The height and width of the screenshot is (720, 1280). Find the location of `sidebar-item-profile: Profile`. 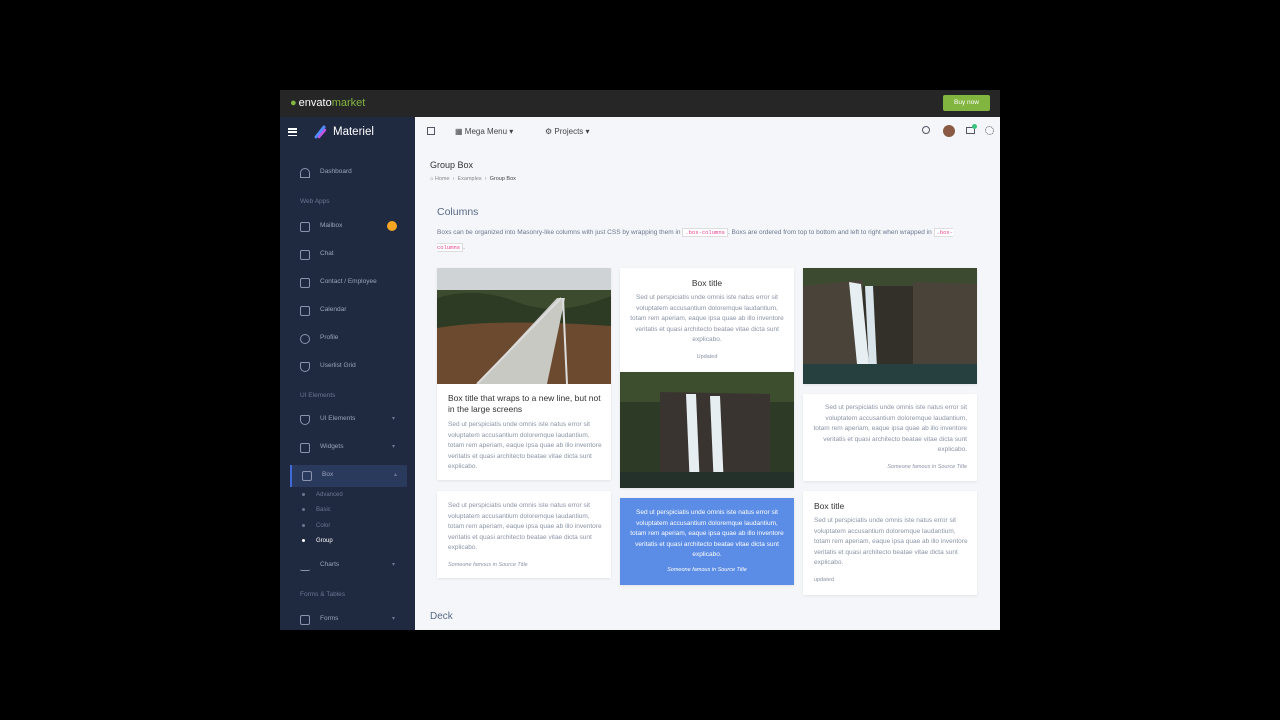

sidebar-item-profile: Profile is located at coordinates (347, 339).